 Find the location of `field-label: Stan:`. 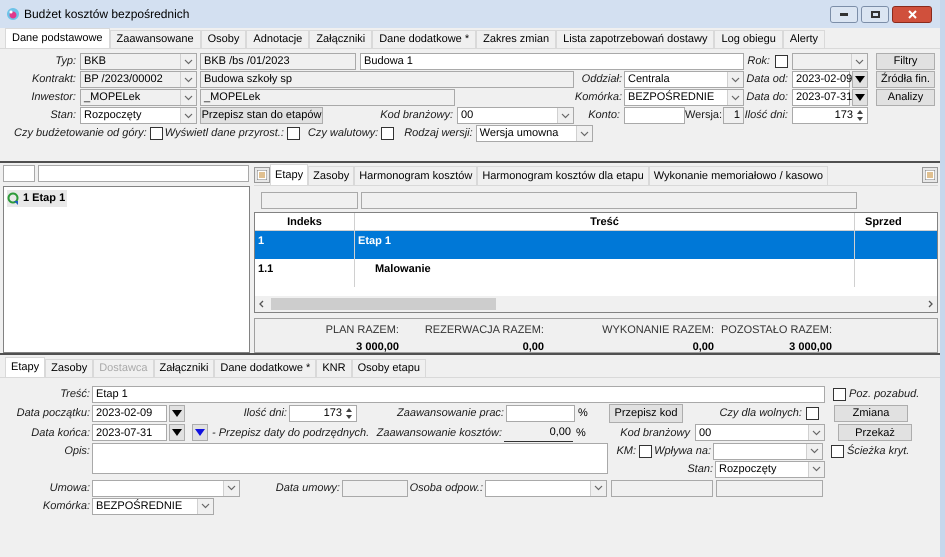

field-label: Stan: is located at coordinates (700, 469).